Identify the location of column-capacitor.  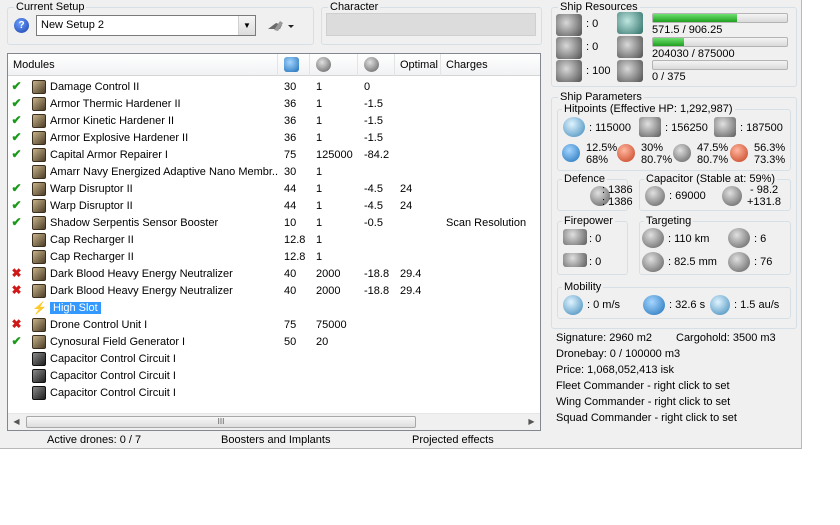
(376, 65).